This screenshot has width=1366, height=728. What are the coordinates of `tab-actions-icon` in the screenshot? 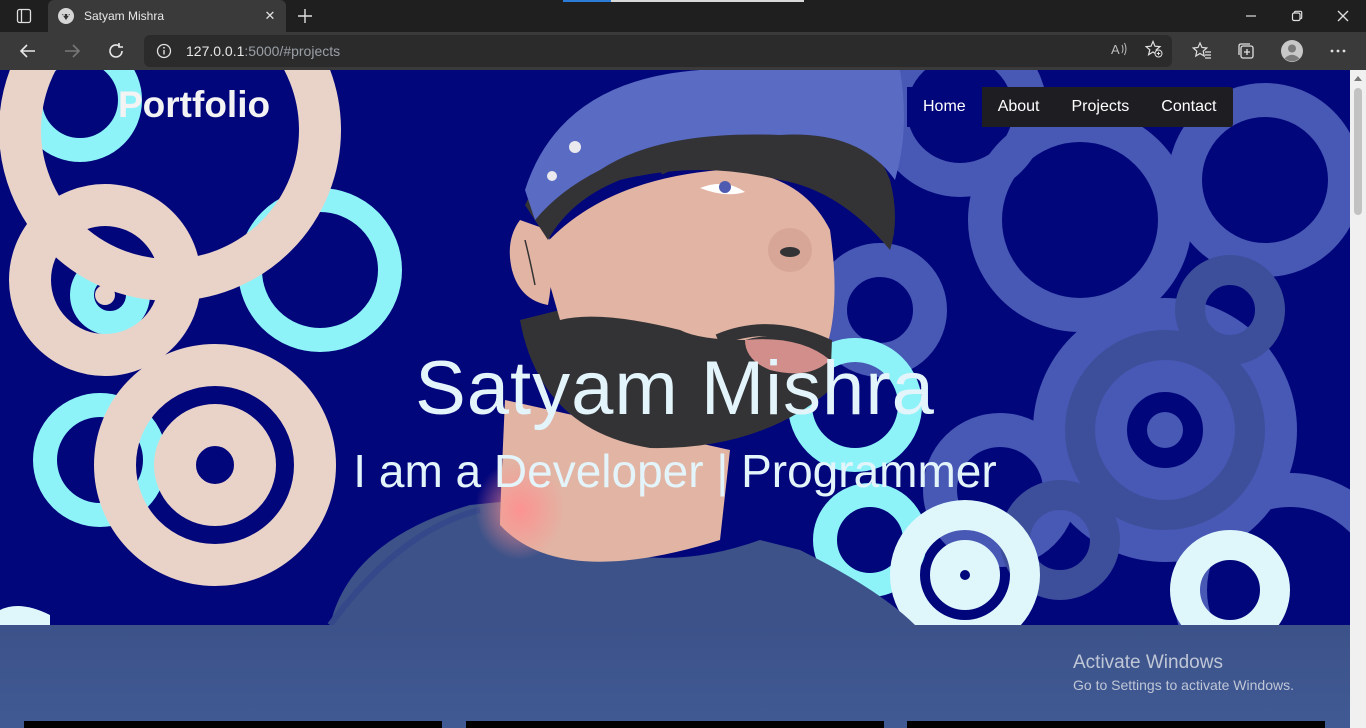 It's located at (24, 16).